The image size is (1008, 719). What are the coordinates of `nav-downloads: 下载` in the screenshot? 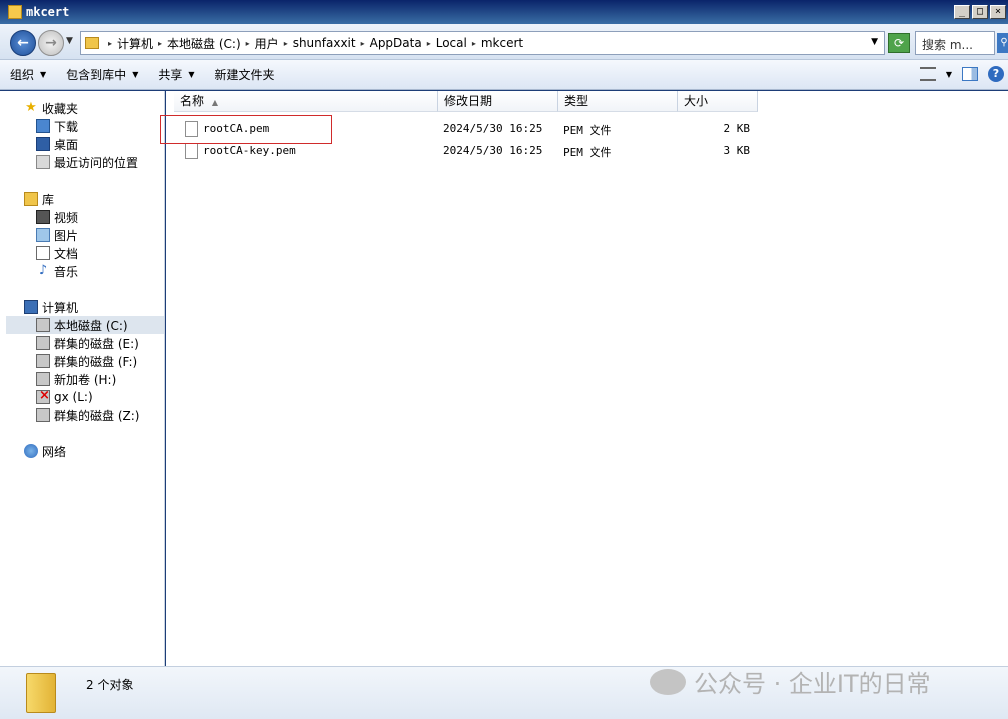 It's located at (57, 126).